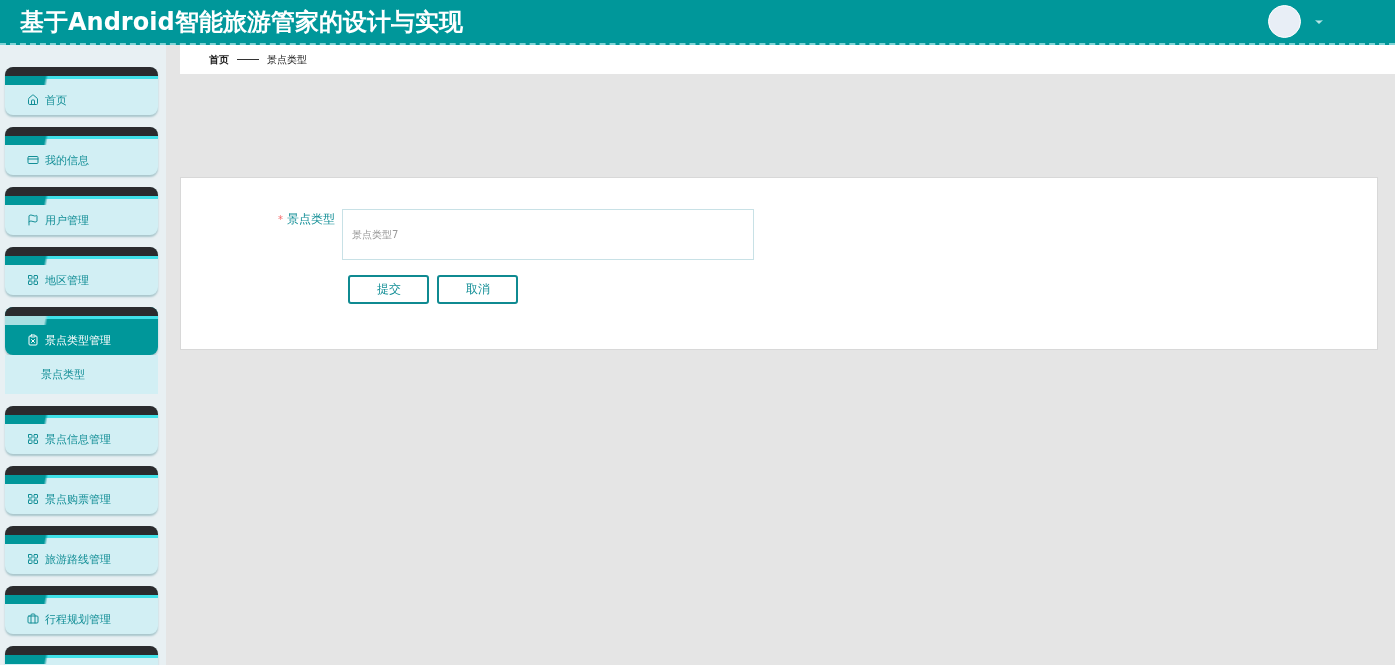 Image resolution: width=1395 pixels, height=665 pixels. Describe the element at coordinates (81, 151) in the screenshot. I see `sidebar-item: 我的信息` at that location.